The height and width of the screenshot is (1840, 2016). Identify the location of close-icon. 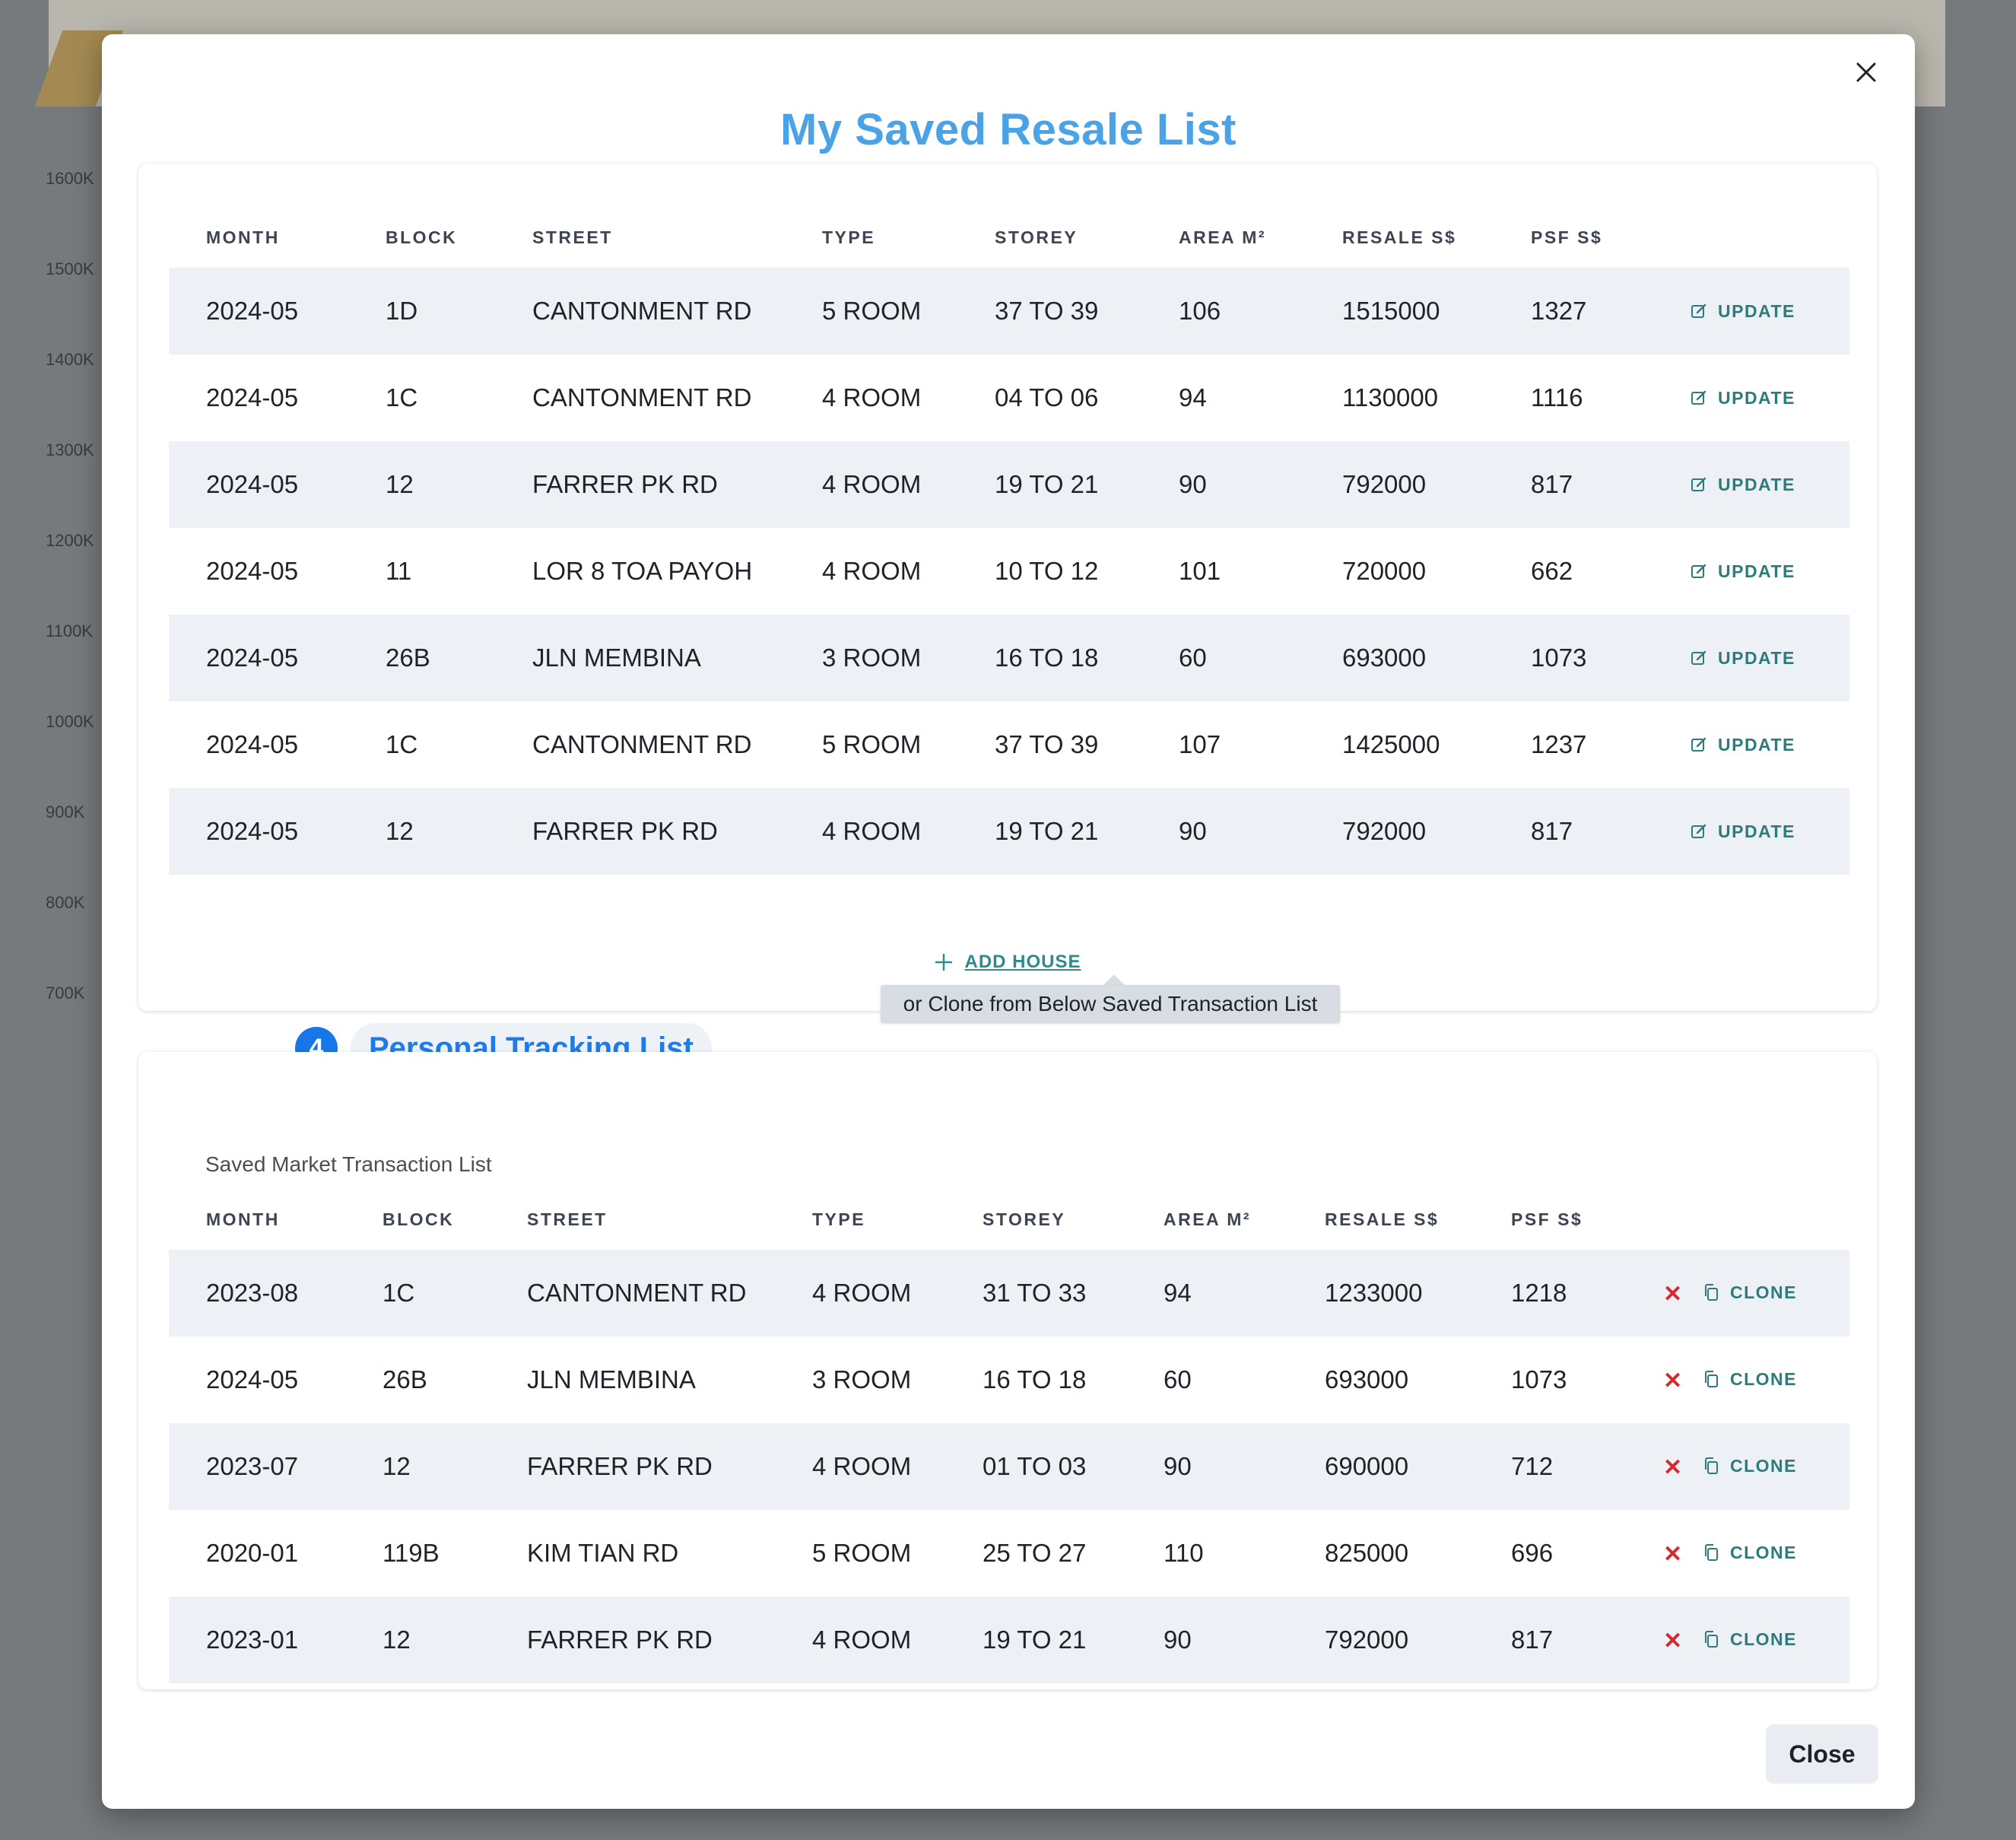
(1866, 73).